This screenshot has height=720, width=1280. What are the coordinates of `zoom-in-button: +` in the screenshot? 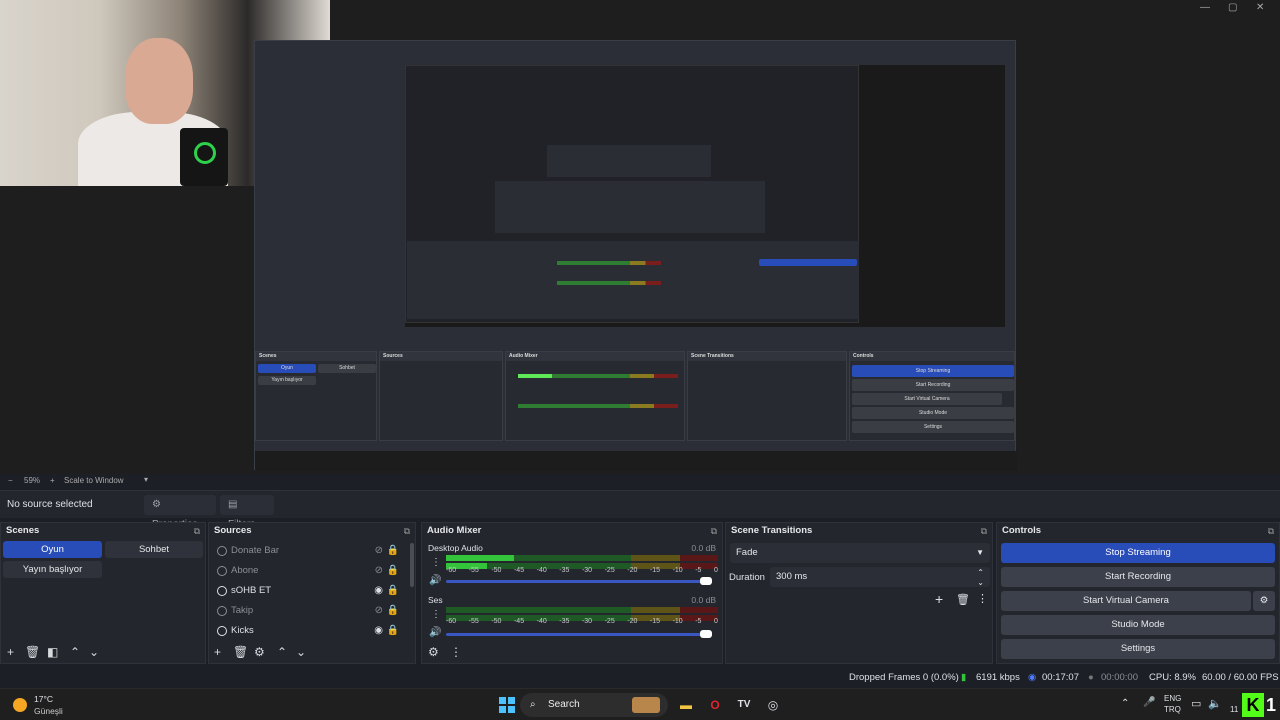 It's located at (52, 480).